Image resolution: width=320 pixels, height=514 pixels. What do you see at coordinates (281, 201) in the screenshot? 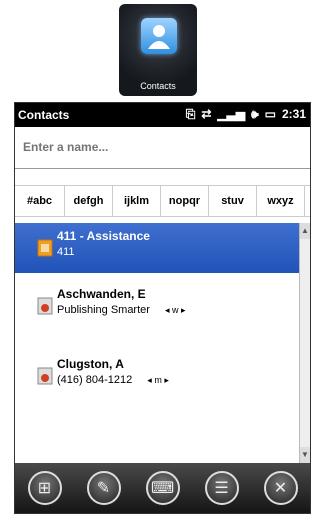
I see `alpha-tab: wxyz` at bounding box center [281, 201].